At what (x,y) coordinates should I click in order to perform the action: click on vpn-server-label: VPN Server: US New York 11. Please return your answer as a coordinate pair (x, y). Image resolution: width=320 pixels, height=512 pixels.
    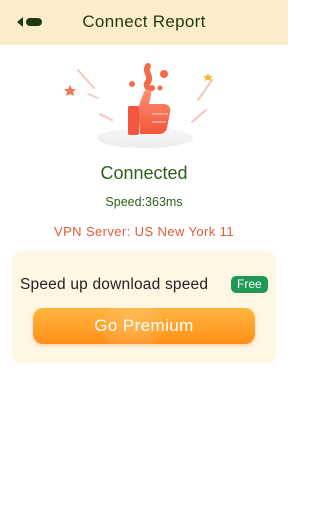
    Looking at the image, I should click on (144, 231).